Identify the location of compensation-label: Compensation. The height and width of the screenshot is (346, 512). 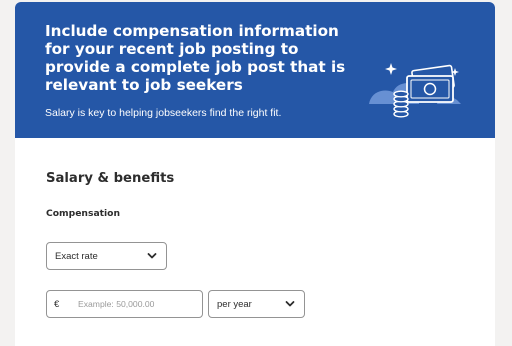
(83, 213).